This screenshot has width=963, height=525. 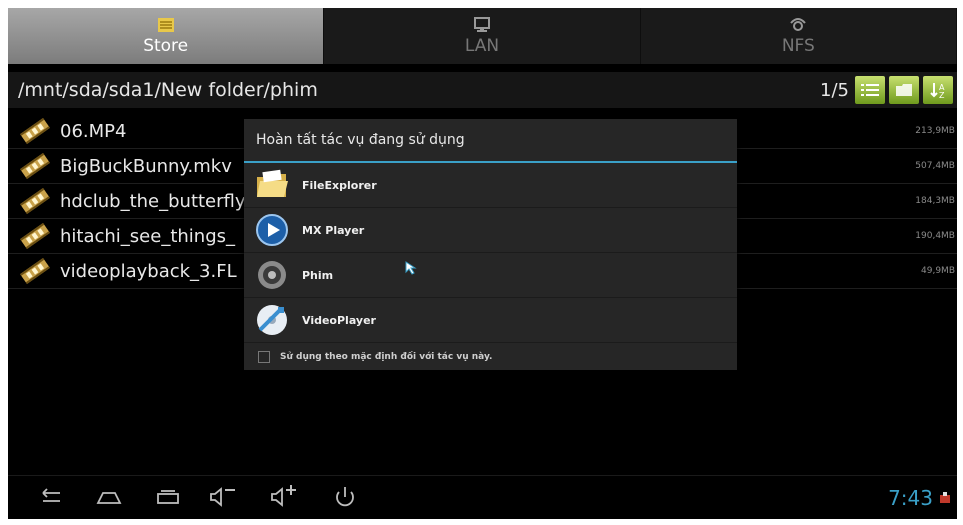 I want to click on list-view-icon, so click(x=870, y=90).